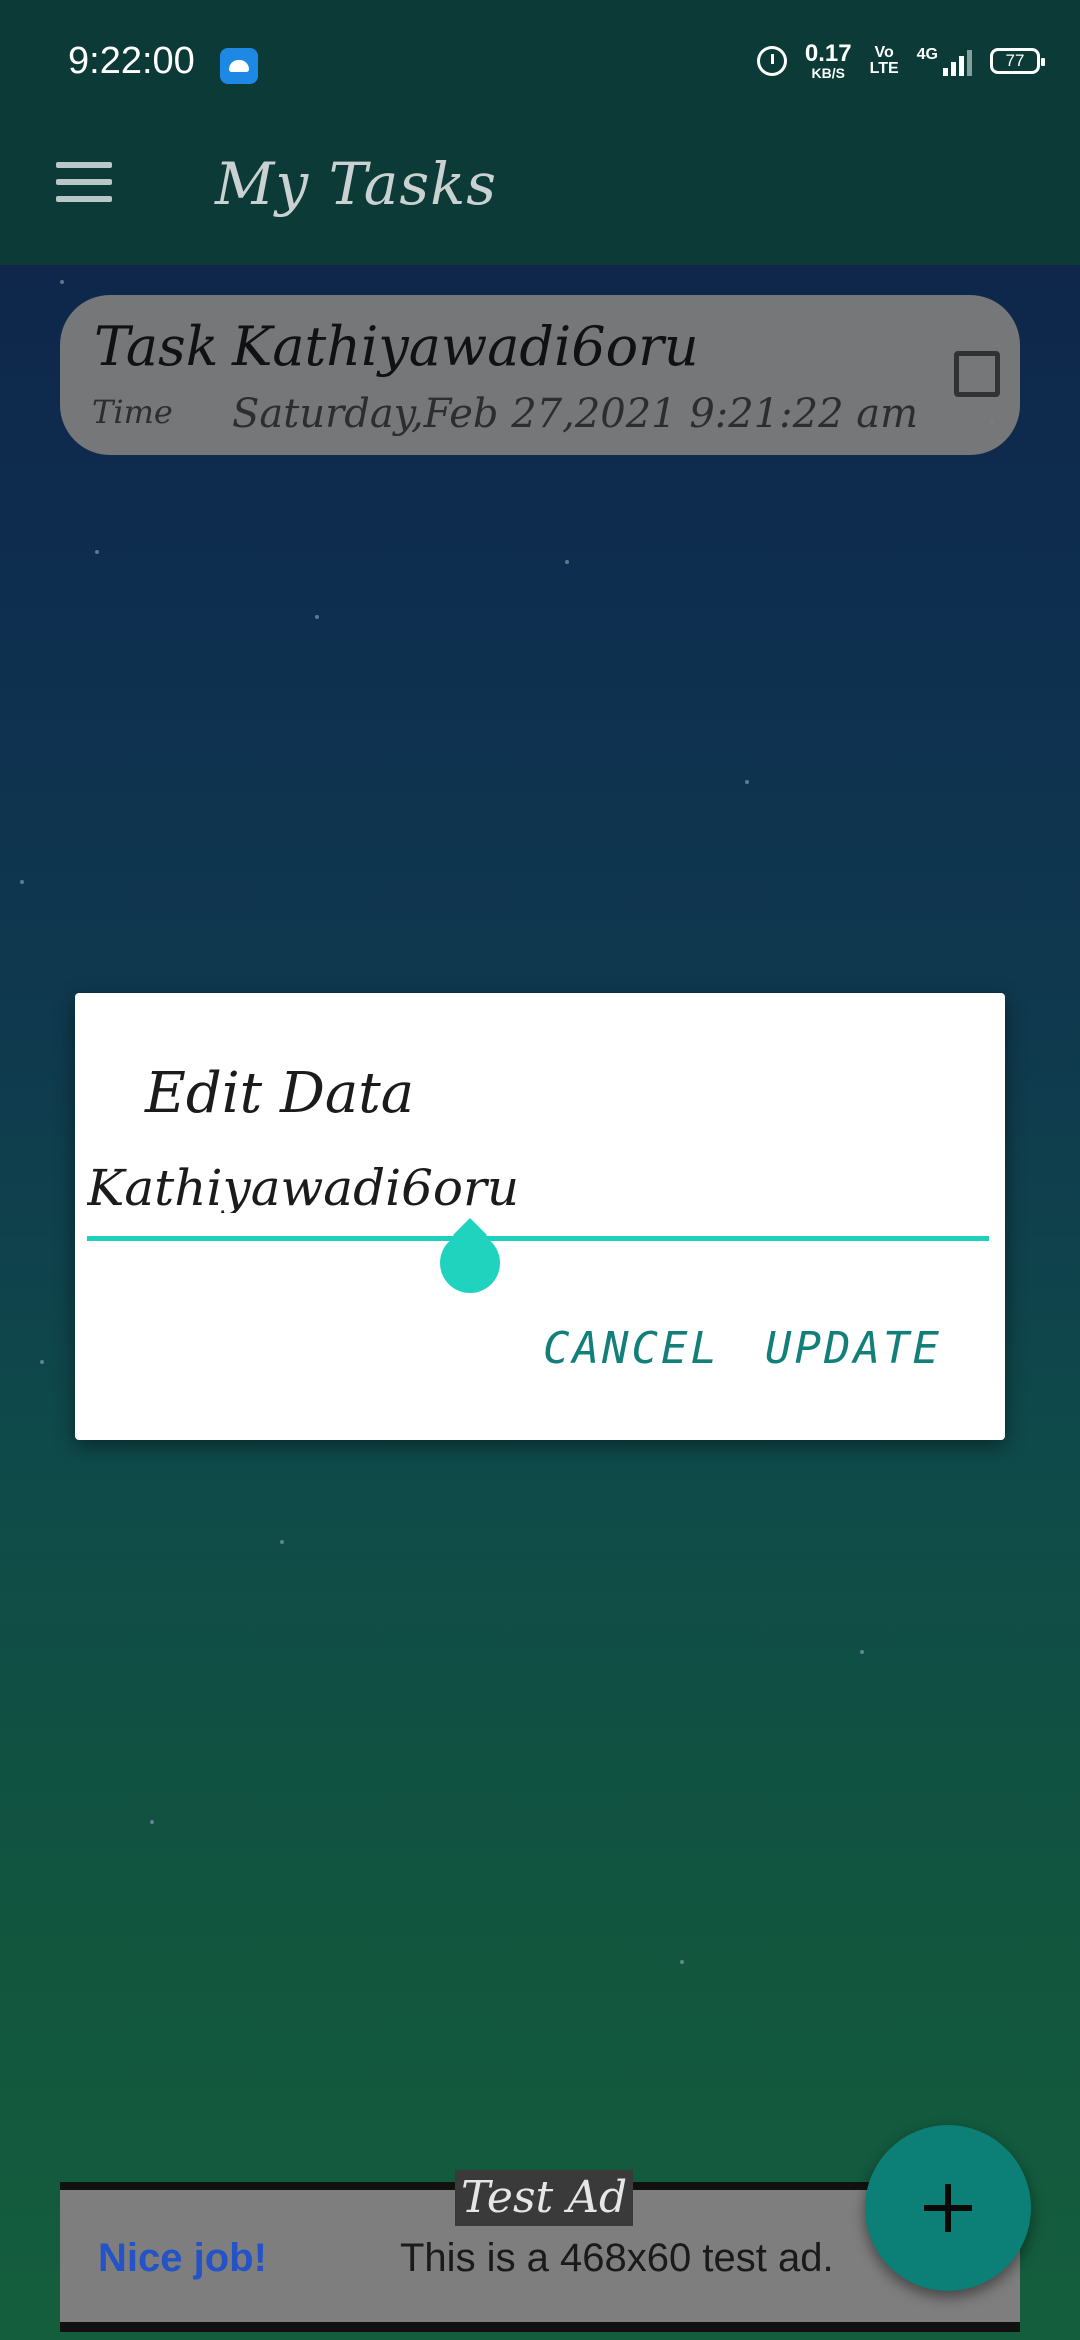 Image resolution: width=1080 pixels, height=2340 pixels. What do you see at coordinates (900, 60) in the screenshot?
I see `status-icons: 0.17 KB/S Vo LTE 4G 77` at bounding box center [900, 60].